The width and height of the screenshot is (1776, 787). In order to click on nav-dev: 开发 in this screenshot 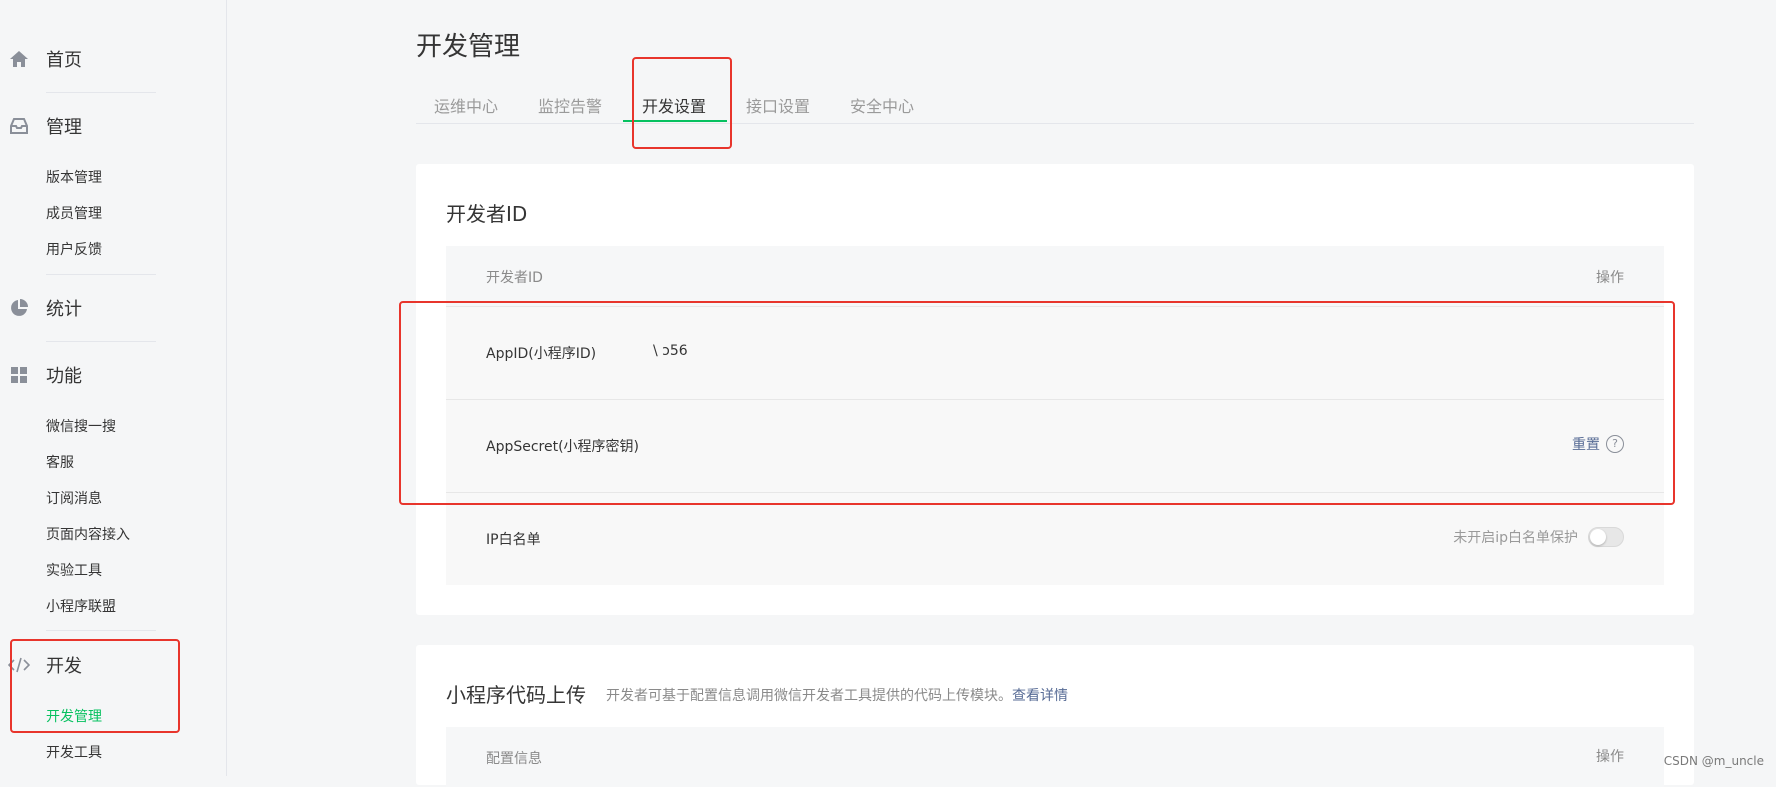, I will do `click(100, 665)`.